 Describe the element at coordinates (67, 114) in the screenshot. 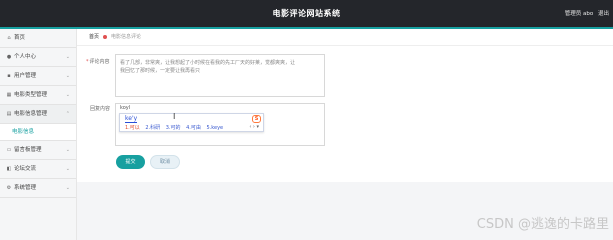

I see `chevron-up-icon: ⌃` at that location.